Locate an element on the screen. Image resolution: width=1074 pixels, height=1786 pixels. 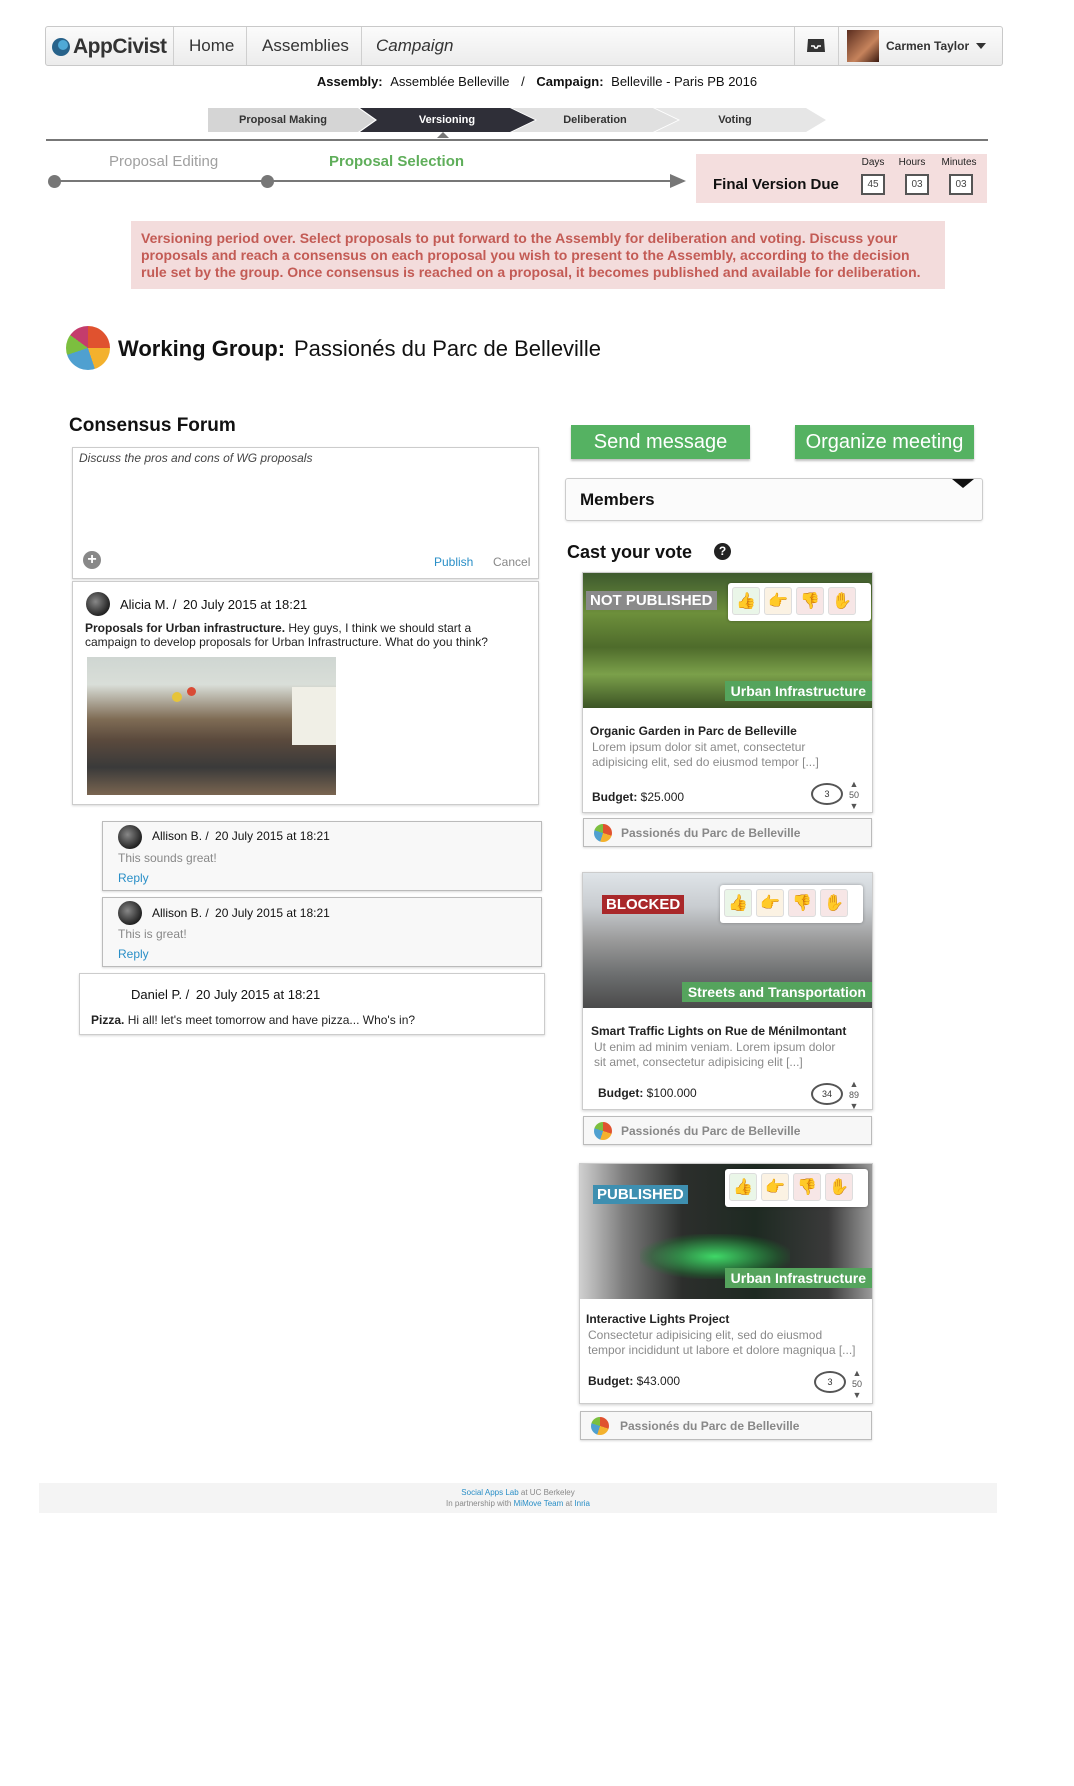
user-avatar is located at coordinates (863, 46).